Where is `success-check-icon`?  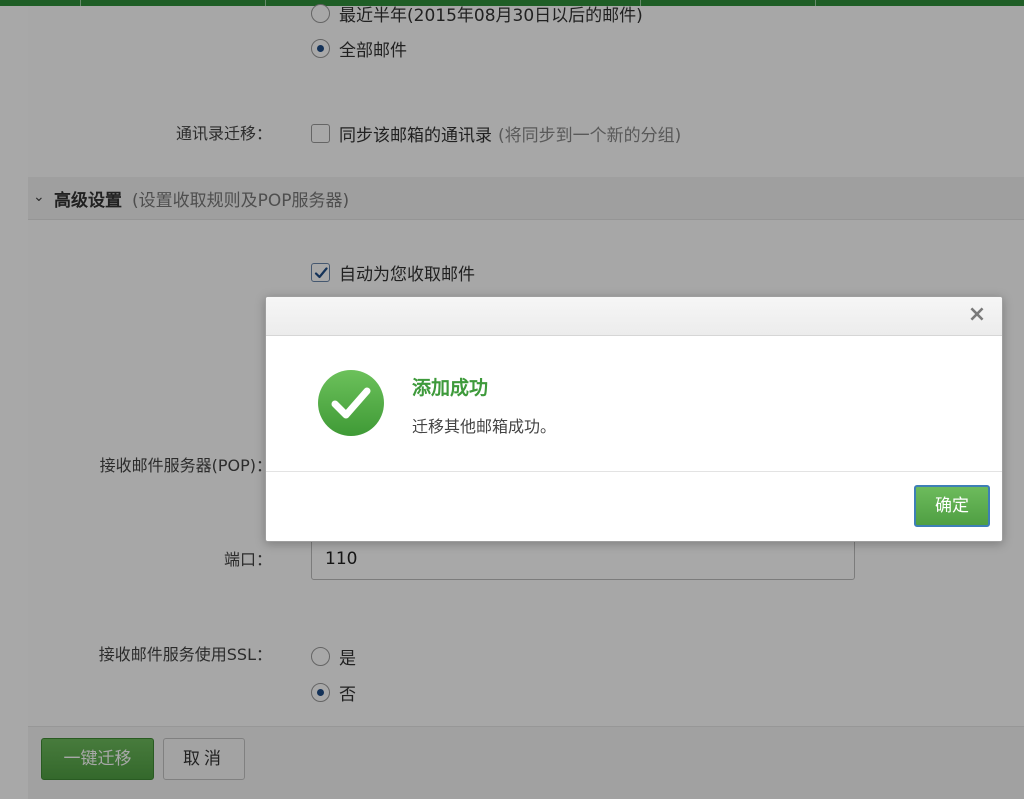 success-check-icon is located at coordinates (351, 403).